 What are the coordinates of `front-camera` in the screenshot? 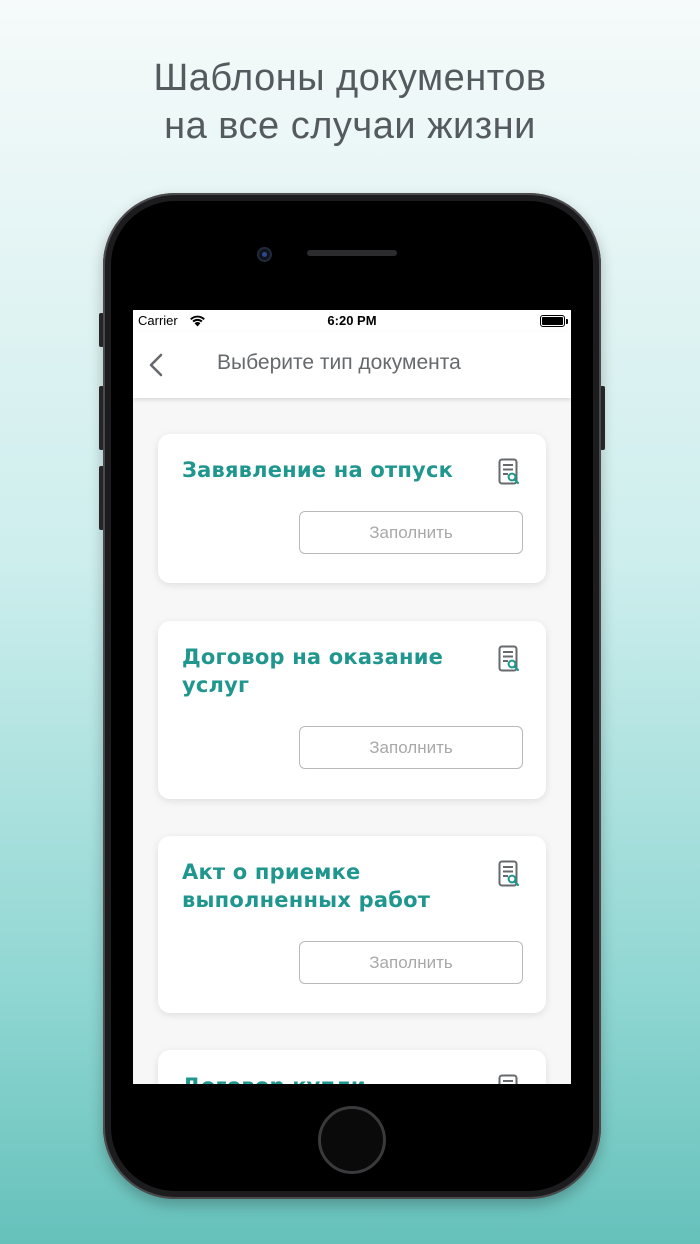 It's located at (264, 254).